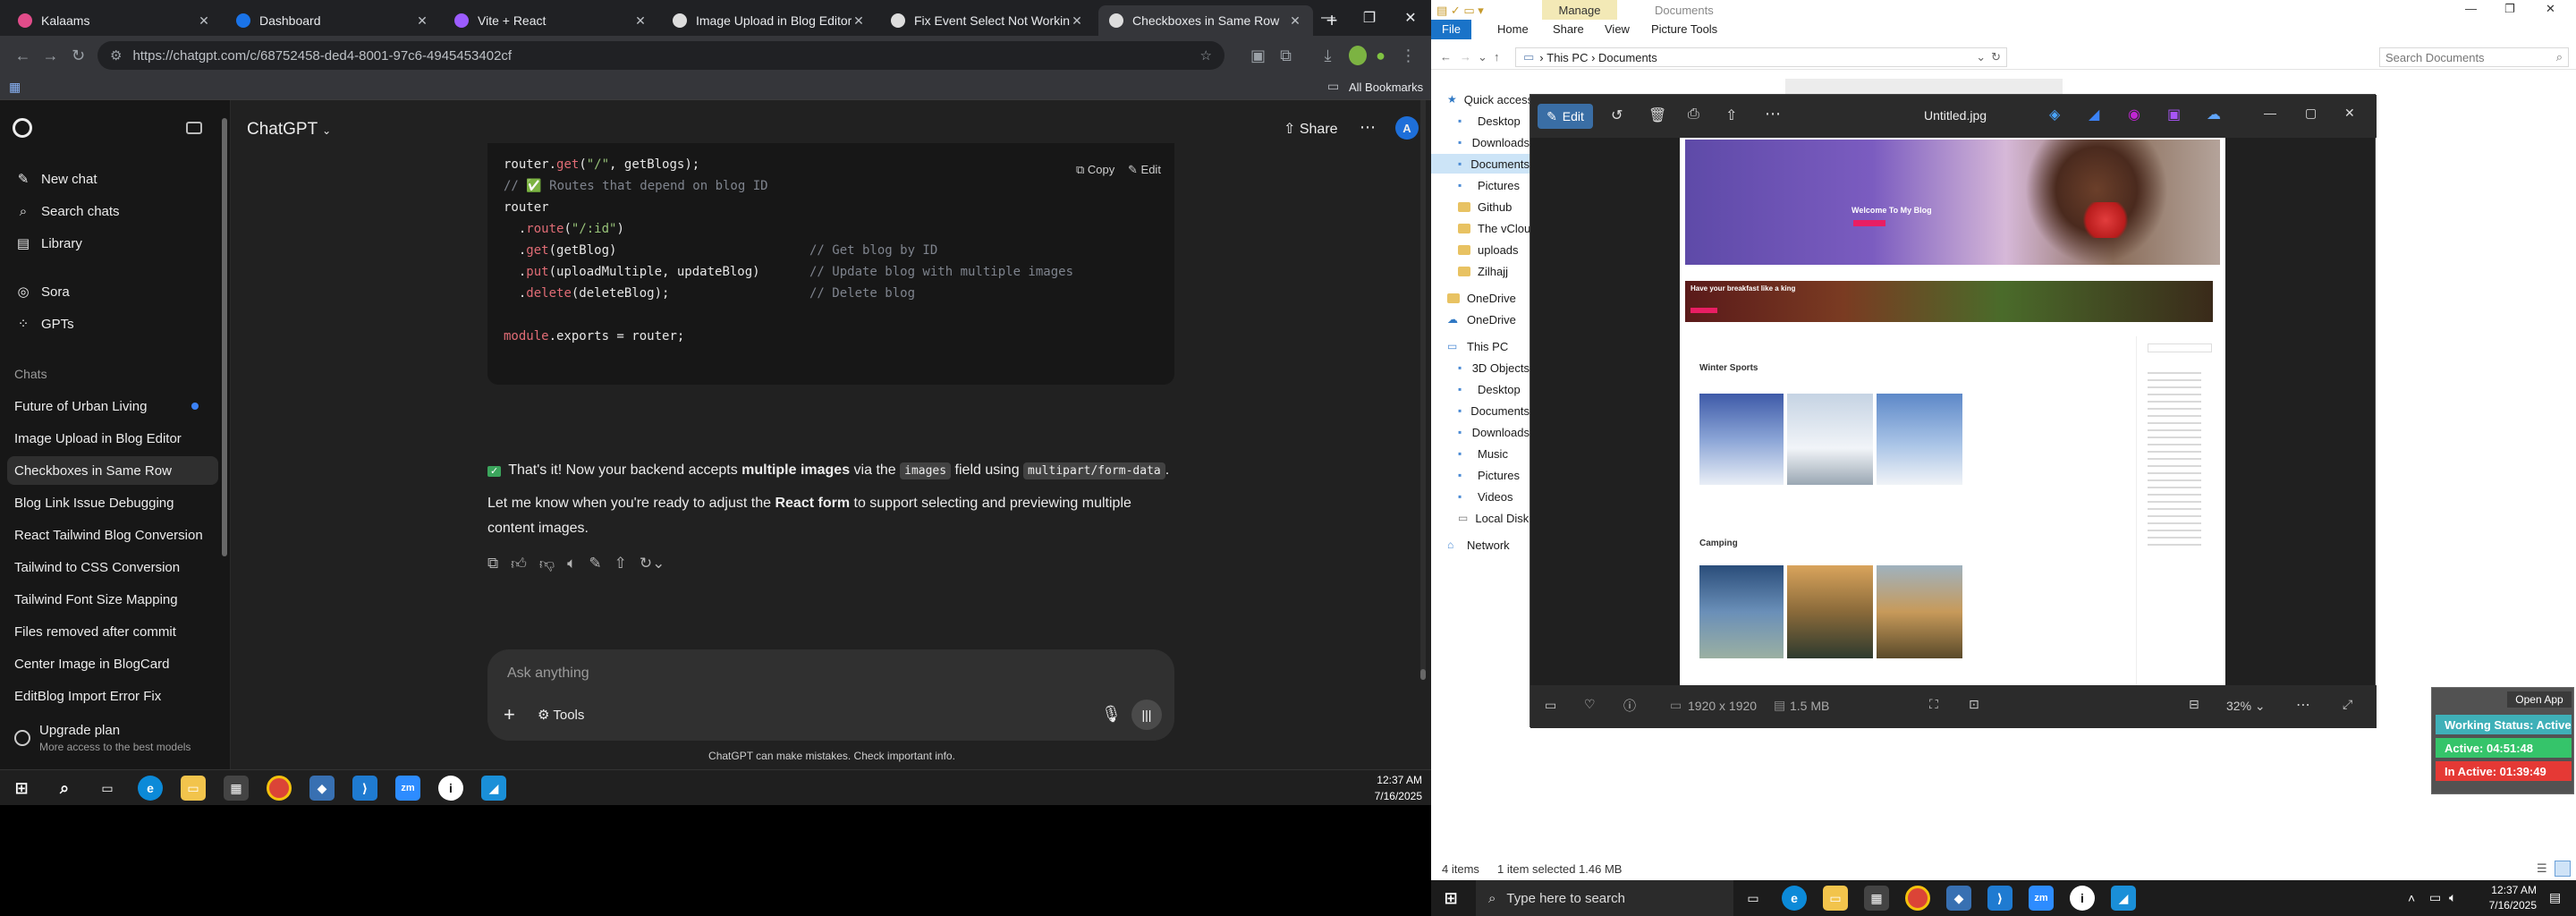 Image resolution: width=2576 pixels, height=916 pixels. I want to click on download-icon: ⤓, so click(1328, 55).